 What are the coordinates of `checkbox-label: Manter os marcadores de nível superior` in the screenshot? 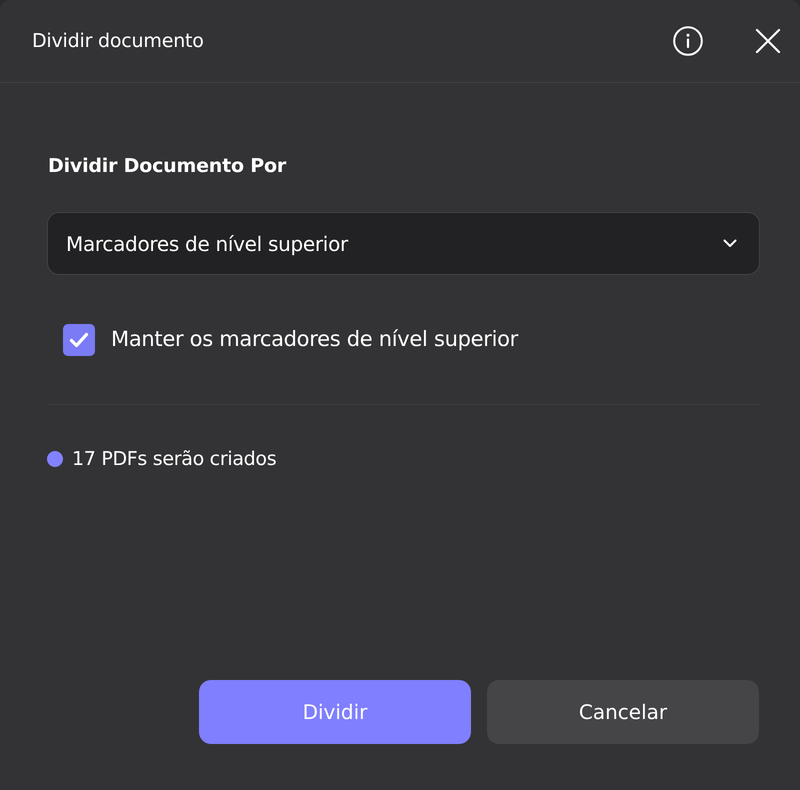 It's located at (314, 340).